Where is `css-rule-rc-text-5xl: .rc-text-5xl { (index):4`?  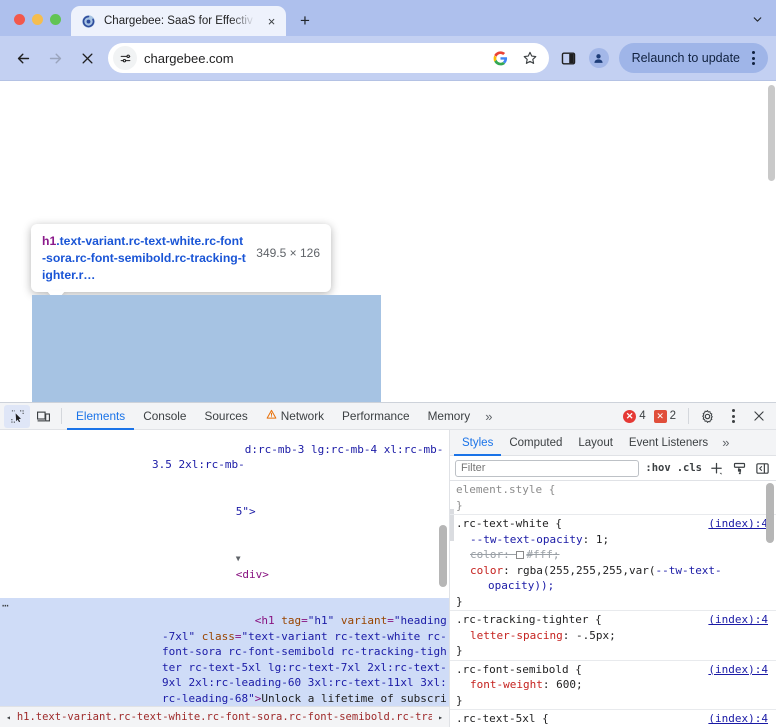
css-rule-rc-text-5xl: .rc-text-5xl { (index):4 is located at coordinates (613, 718).